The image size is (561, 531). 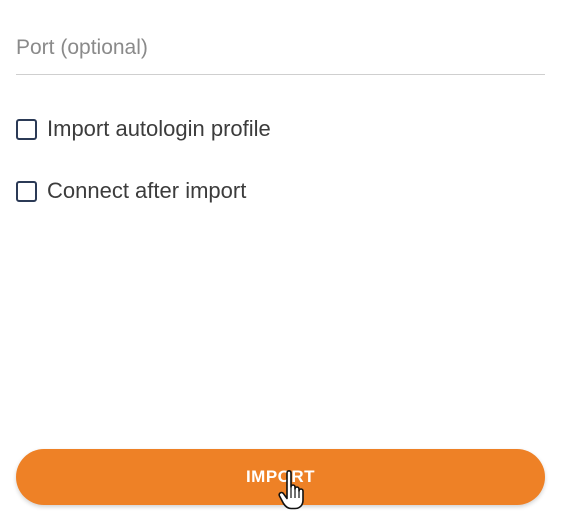 I want to click on import-autologin-label: Import autologin profile, so click(x=159, y=128).